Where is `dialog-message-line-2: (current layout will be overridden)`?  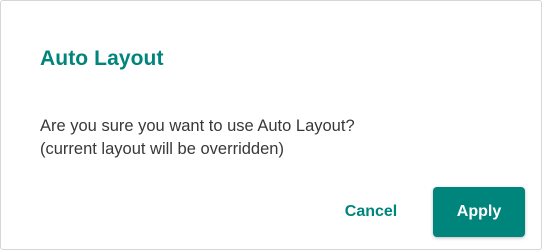
dialog-message-line-2: (current layout will be overridden) is located at coordinates (162, 149).